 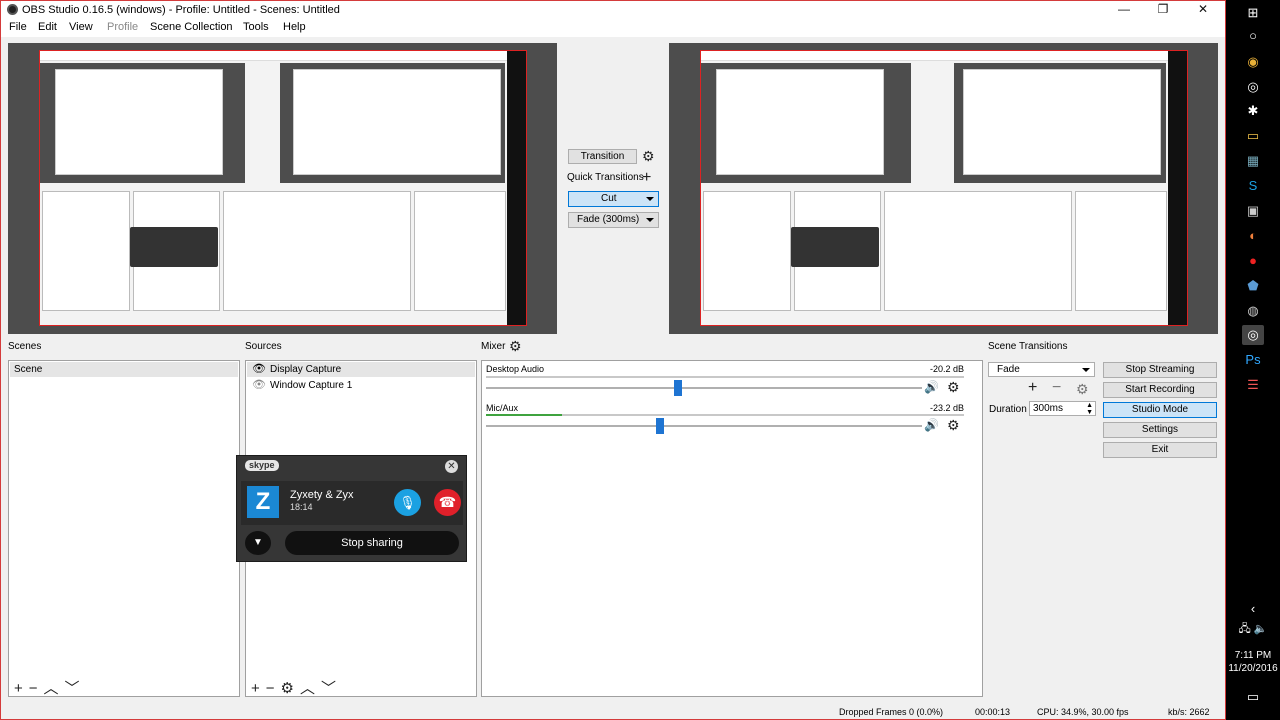 I want to click on remove-scene-icon: −, so click(x=33, y=688).